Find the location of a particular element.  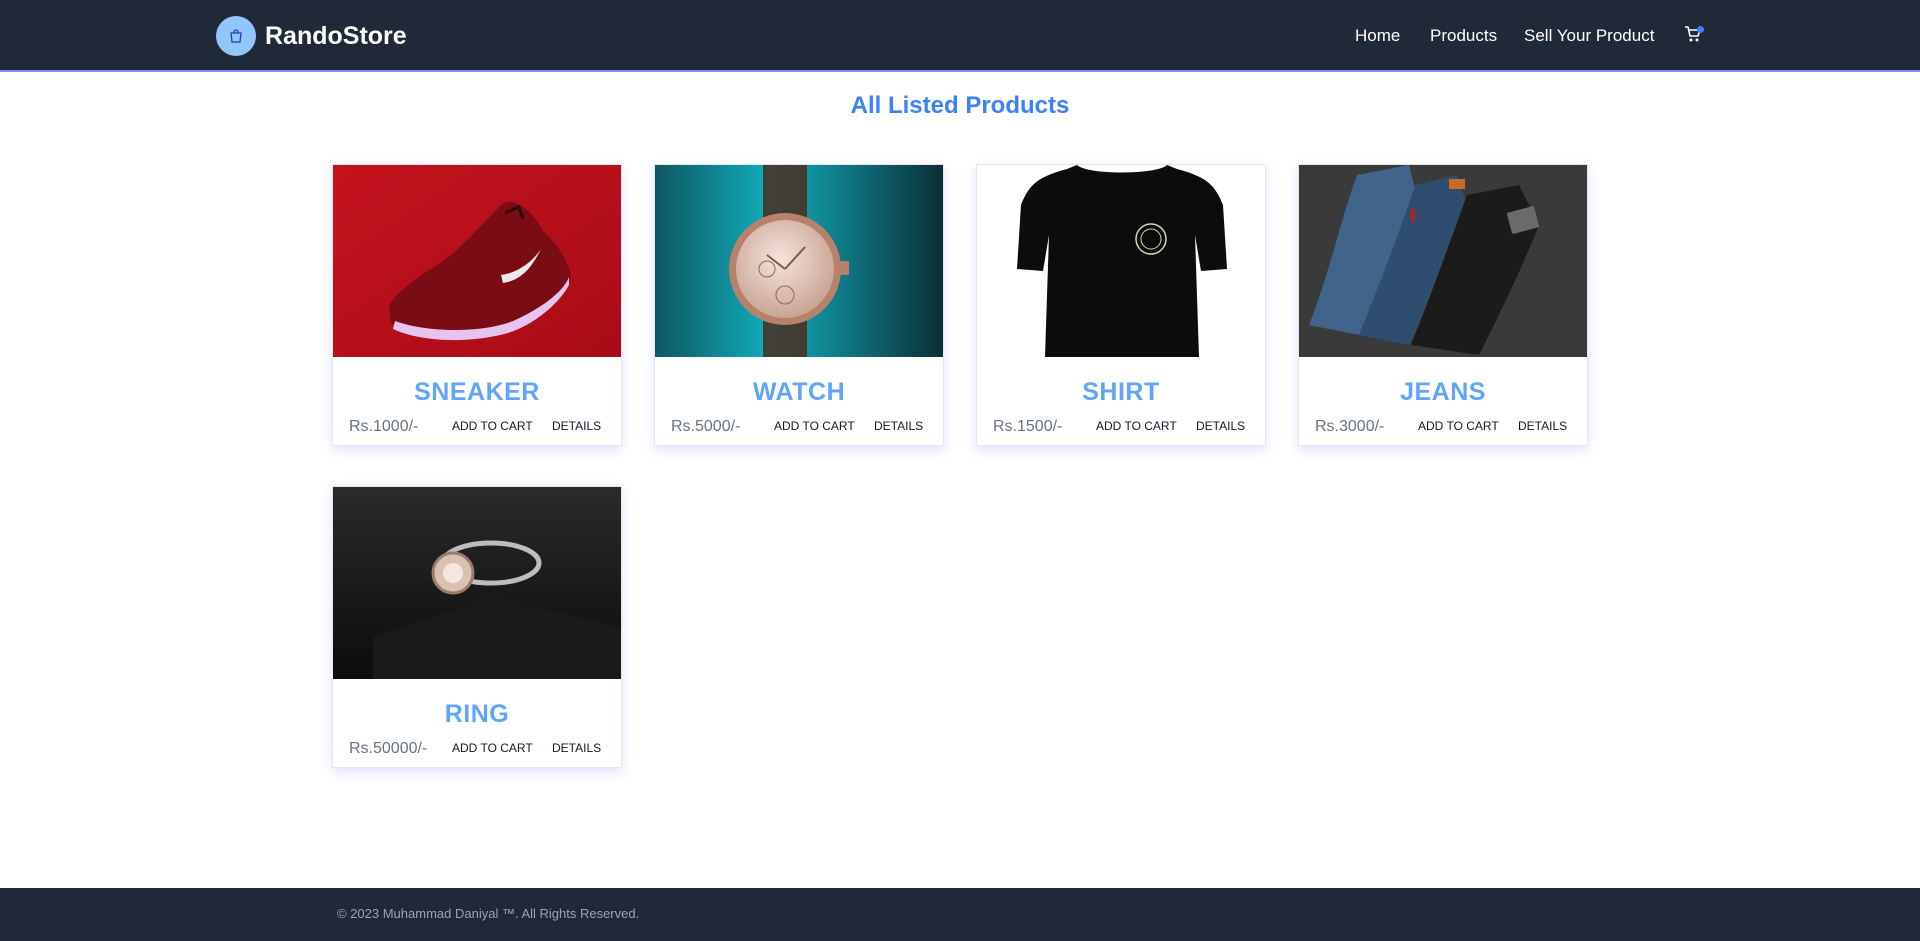

product-name: RING is located at coordinates (477, 714).